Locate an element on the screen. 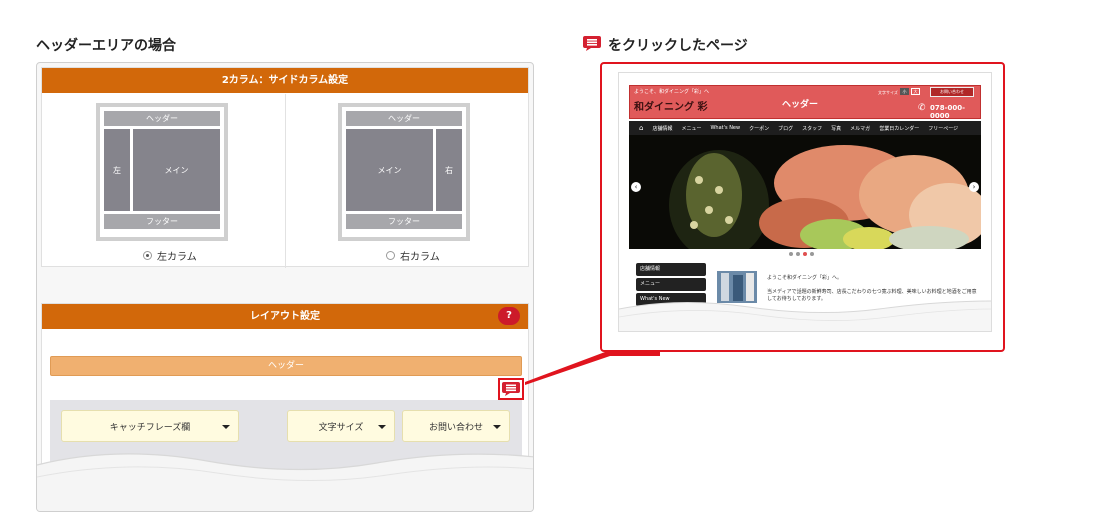  preview-nav-item: 写真 is located at coordinates (836, 128).